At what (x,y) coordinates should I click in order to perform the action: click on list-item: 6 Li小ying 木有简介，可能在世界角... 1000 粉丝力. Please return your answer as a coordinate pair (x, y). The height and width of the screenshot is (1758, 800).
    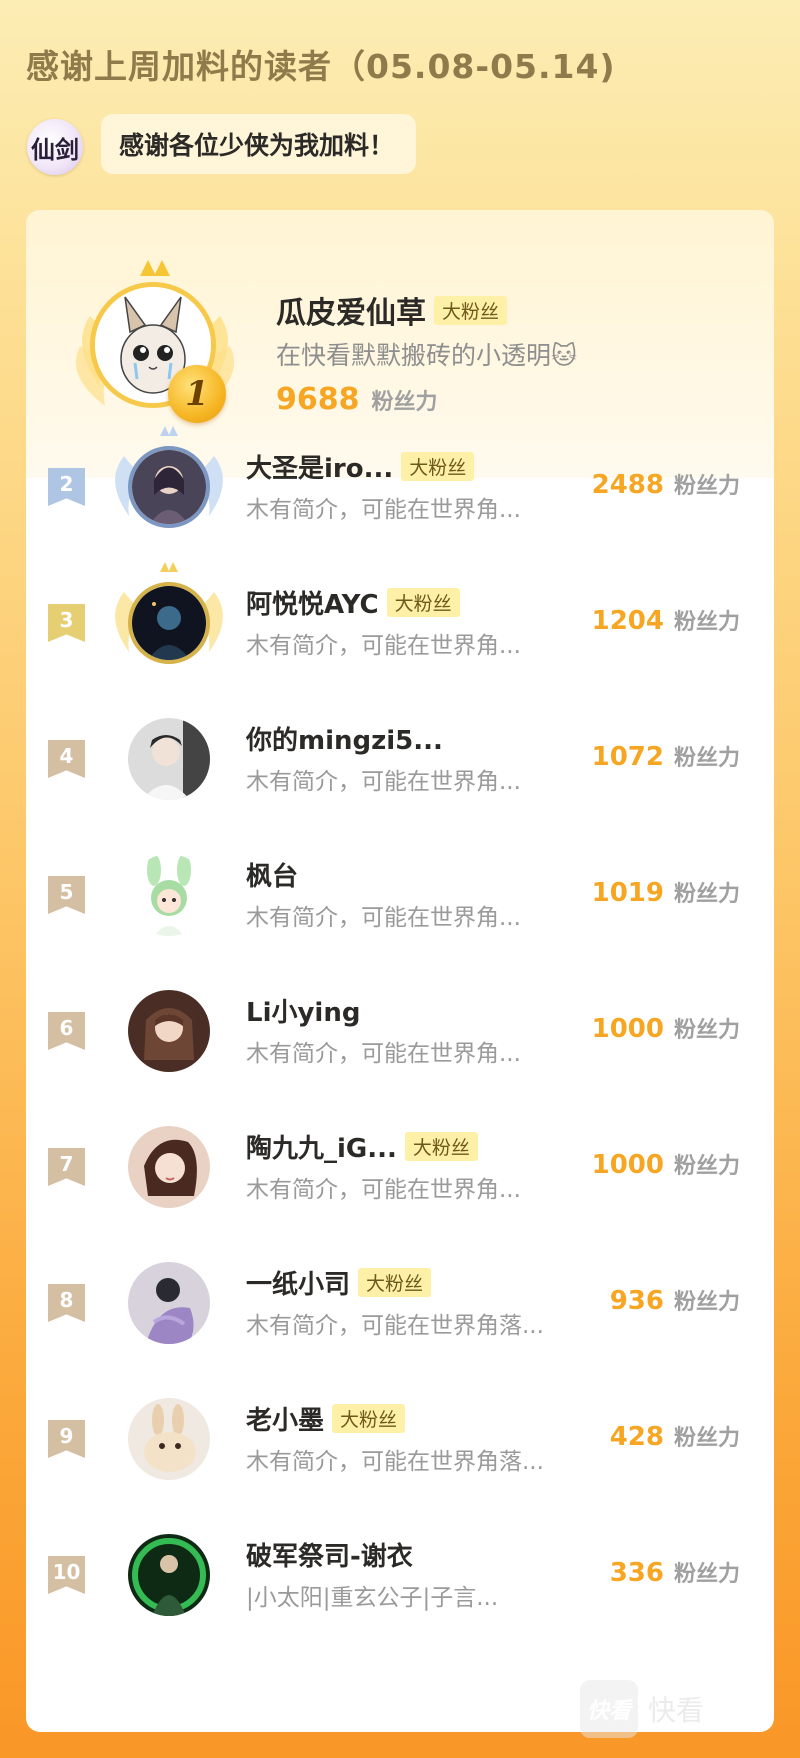
    Looking at the image, I should click on (400, 1030).